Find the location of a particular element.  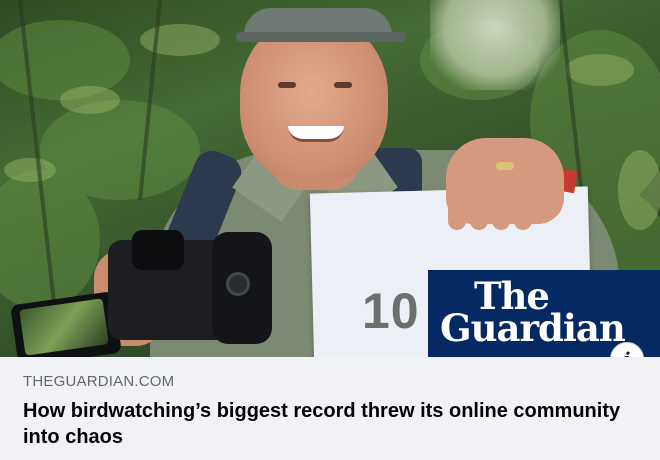

camera-dial is located at coordinates (238, 284).